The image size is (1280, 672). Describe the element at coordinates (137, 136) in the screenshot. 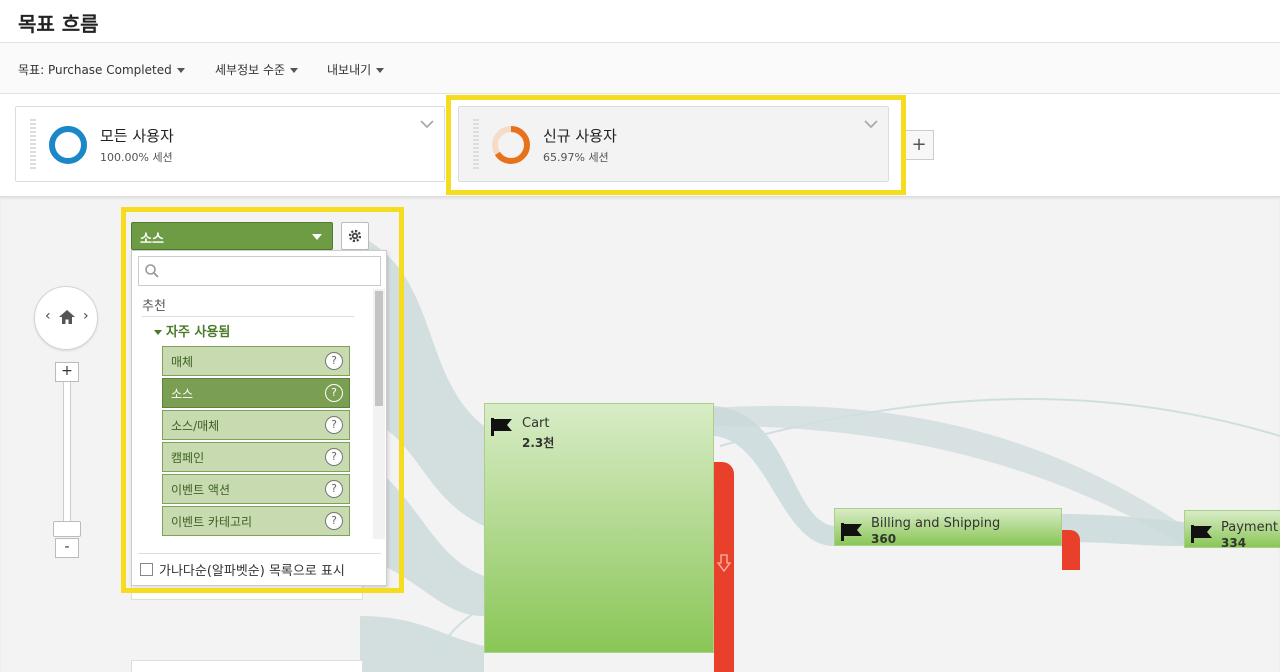

I see `segment-name: 모든 사용자` at that location.